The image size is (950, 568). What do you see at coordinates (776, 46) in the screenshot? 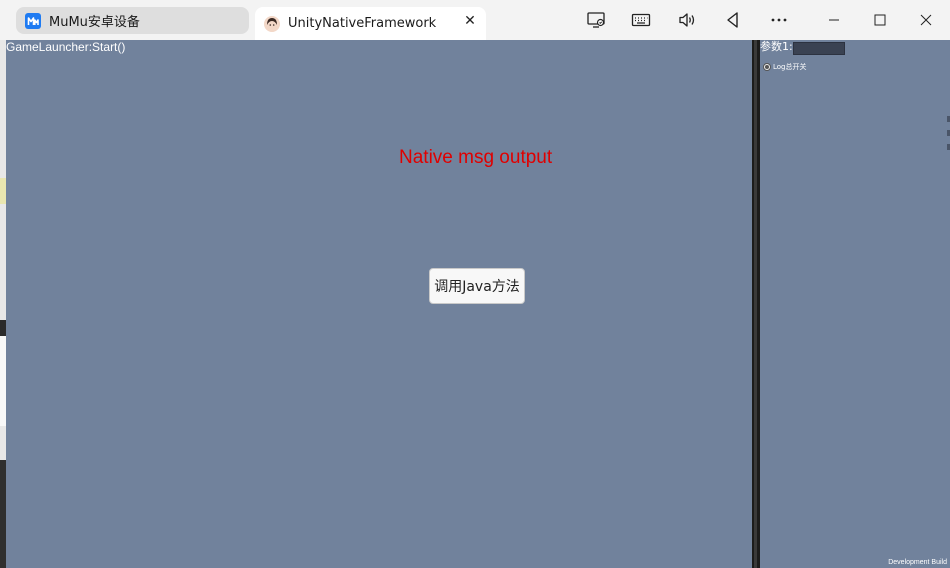
I see `param-label: 参数1:` at bounding box center [776, 46].